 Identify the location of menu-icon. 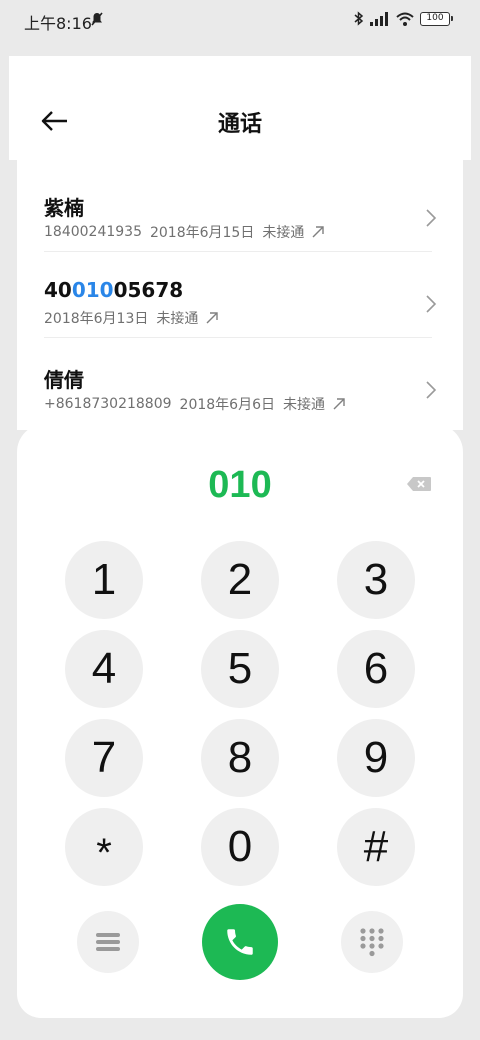
(108, 942).